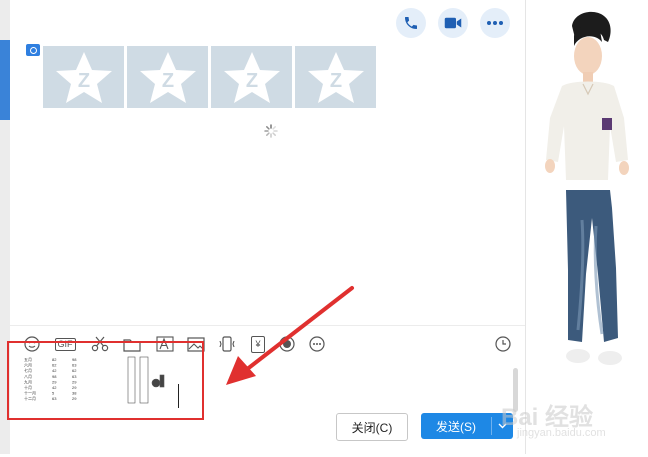 Image resolution: width=648 pixels, height=457 pixels. Describe the element at coordinates (287, 344) in the screenshot. I see `music-icon` at that location.